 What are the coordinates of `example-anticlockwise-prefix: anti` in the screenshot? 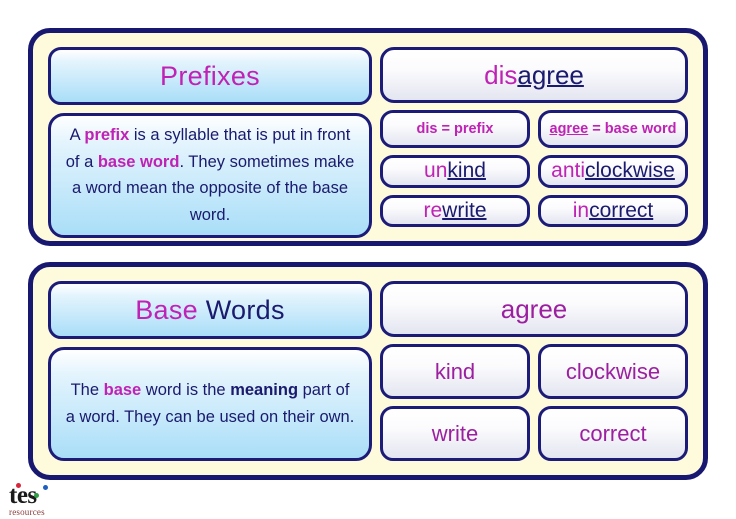 It's located at (568, 171).